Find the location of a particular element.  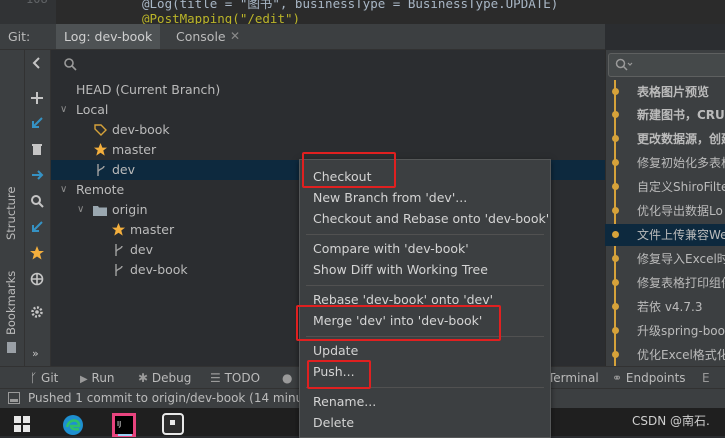

settings-gear-icon is located at coordinates (37, 312).